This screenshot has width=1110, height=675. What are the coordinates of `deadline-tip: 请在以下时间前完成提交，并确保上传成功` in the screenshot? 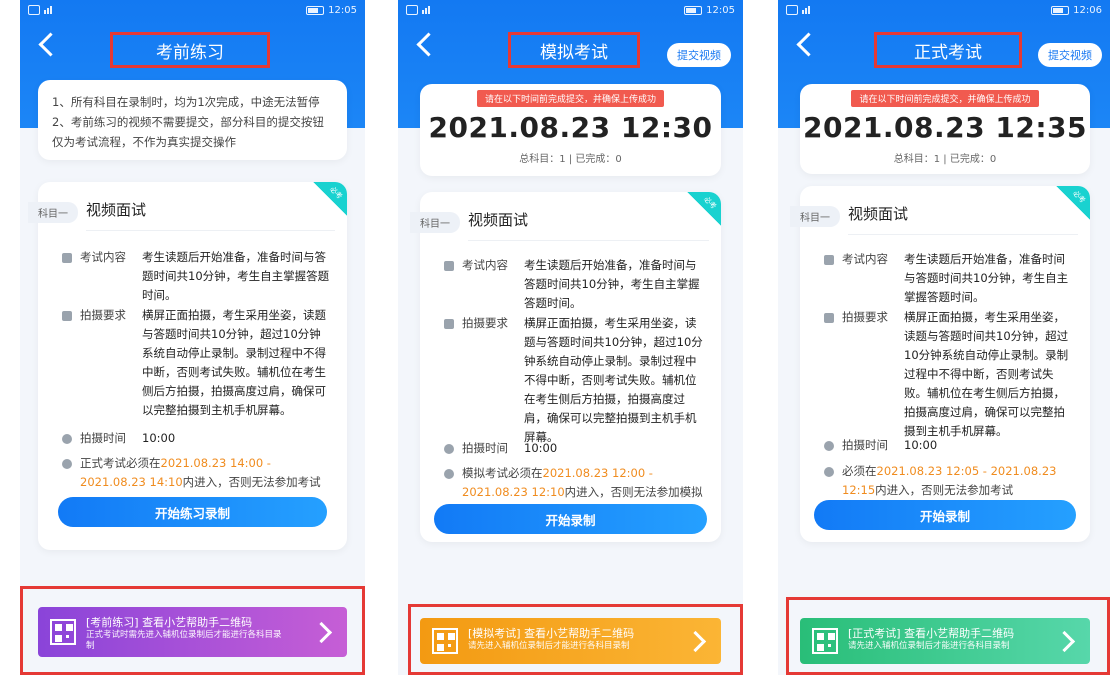 It's located at (570, 98).